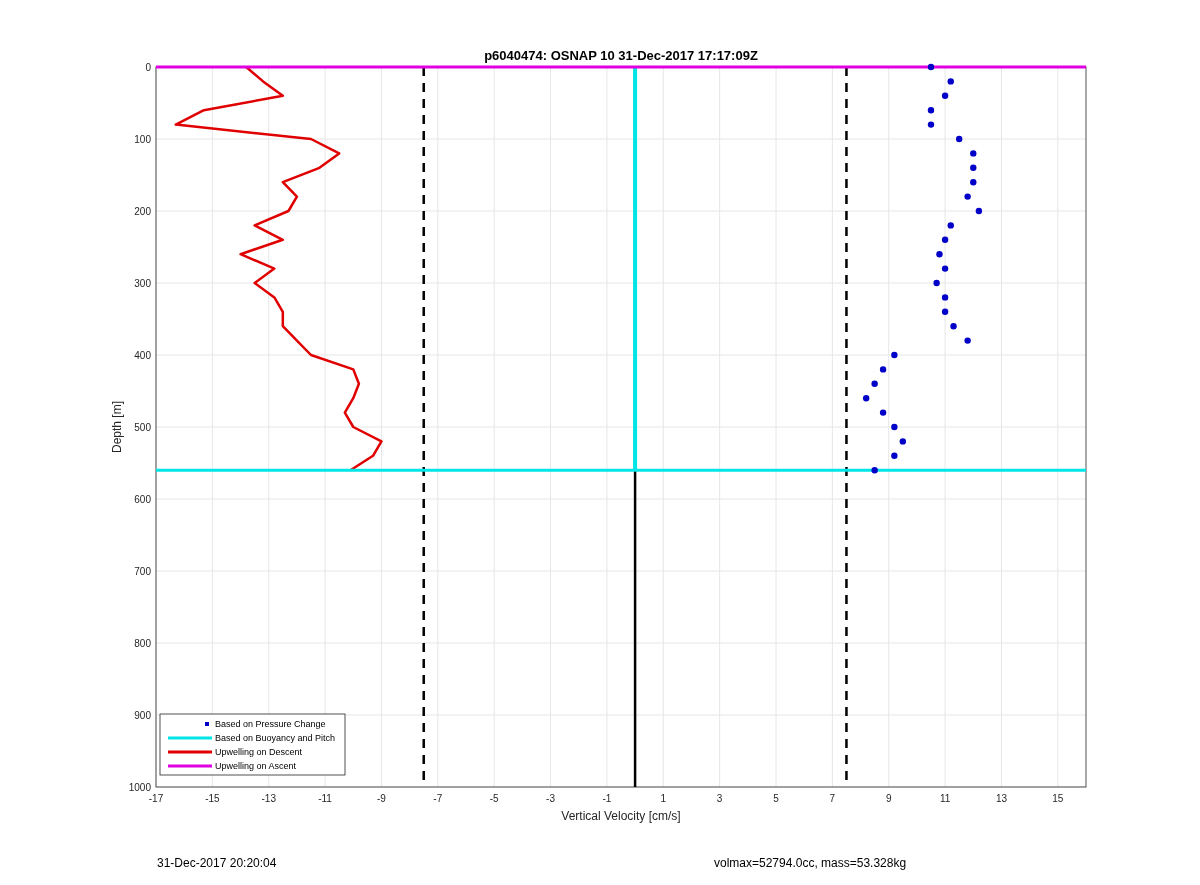  Describe the element at coordinates (142, 643) in the screenshot. I see `tick-label: 800` at that location.